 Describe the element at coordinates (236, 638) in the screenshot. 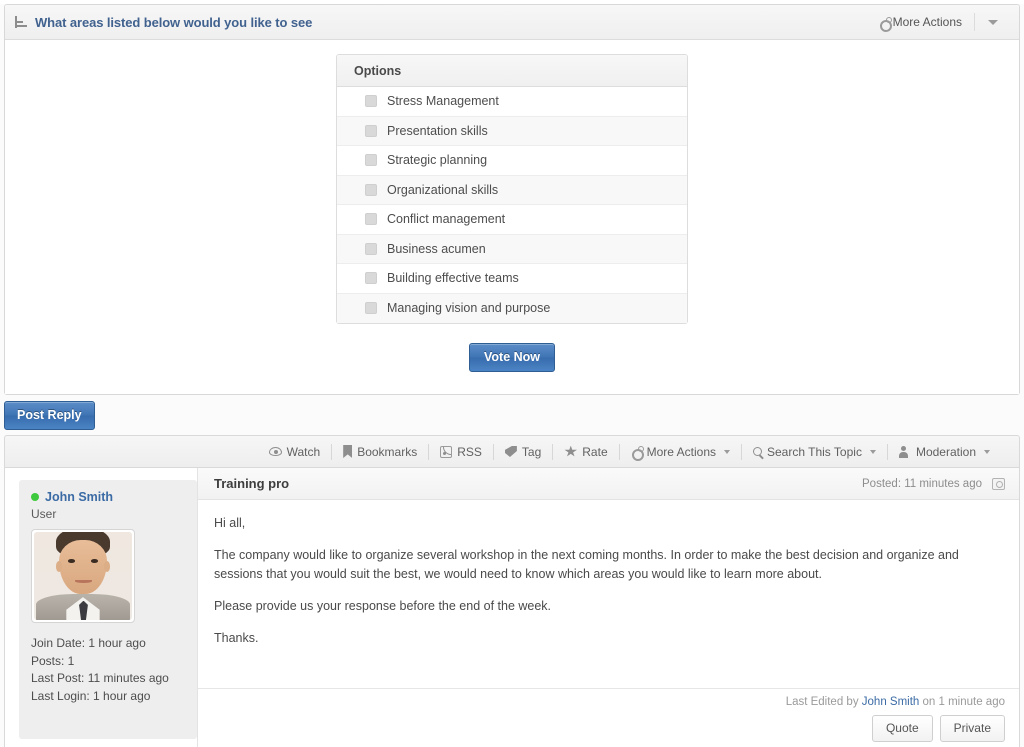

I see `post-paragraph: Thanks.` at that location.